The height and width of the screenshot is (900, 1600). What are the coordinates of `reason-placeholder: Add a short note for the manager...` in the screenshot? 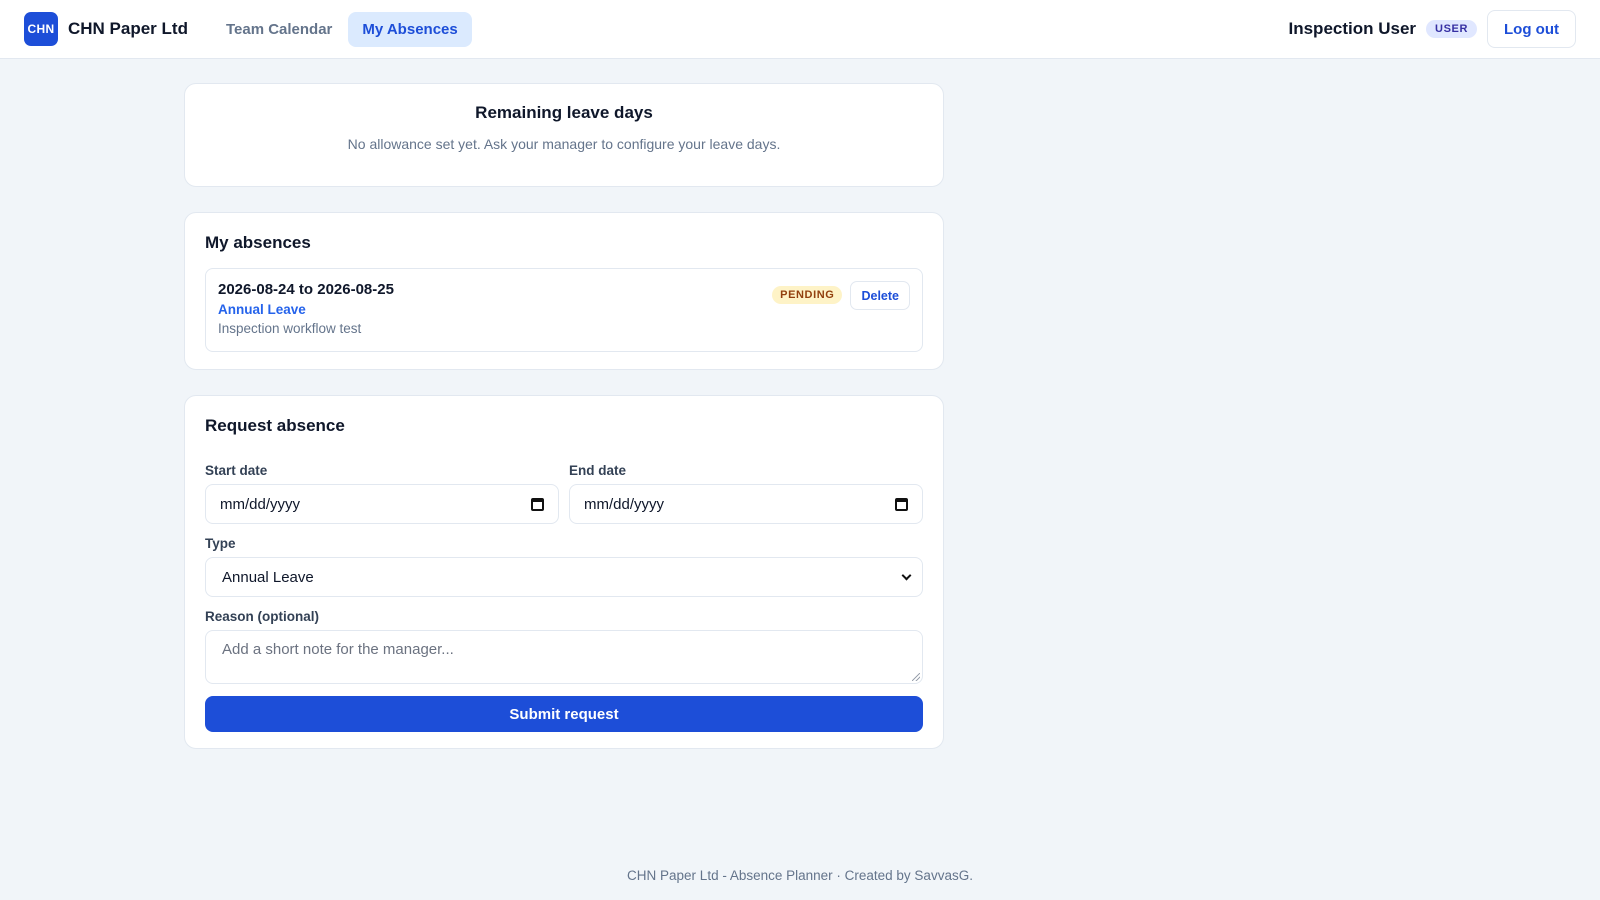 It's located at (338, 649).